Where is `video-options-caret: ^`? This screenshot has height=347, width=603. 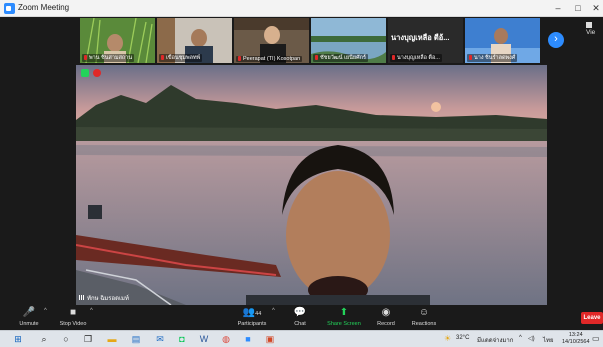 video-options-caret: ^ is located at coordinates (91, 311).